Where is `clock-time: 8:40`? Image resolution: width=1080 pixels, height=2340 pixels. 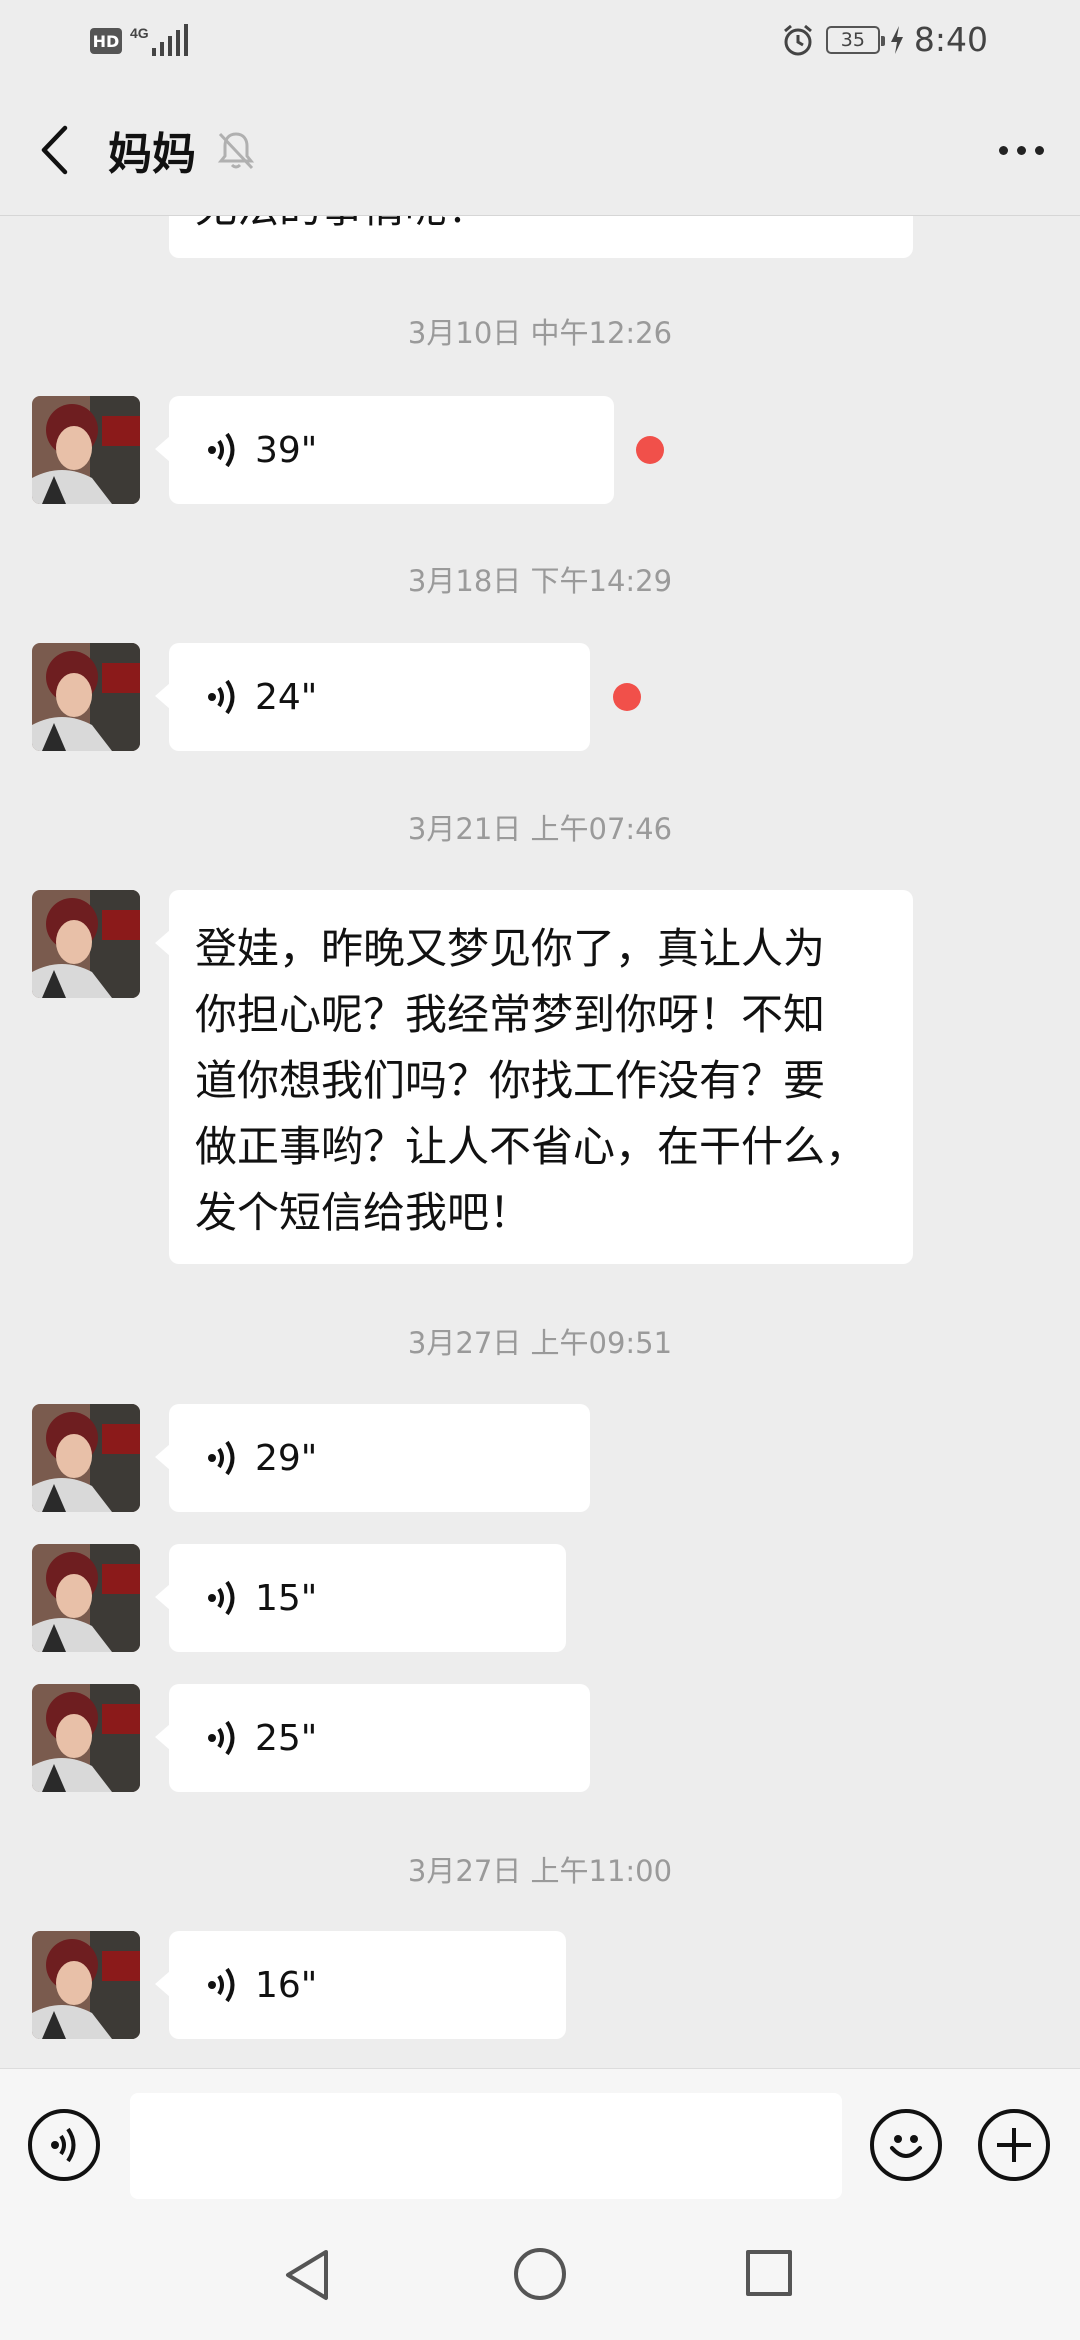 clock-time: 8:40 is located at coordinates (950, 39).